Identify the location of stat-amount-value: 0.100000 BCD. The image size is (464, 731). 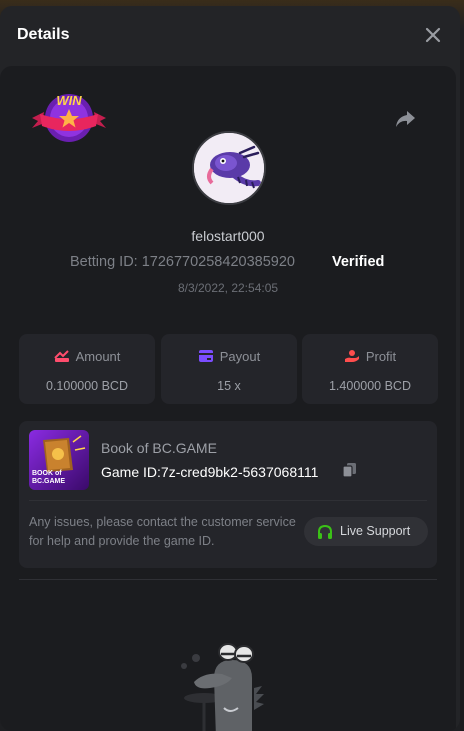
(86, 386).